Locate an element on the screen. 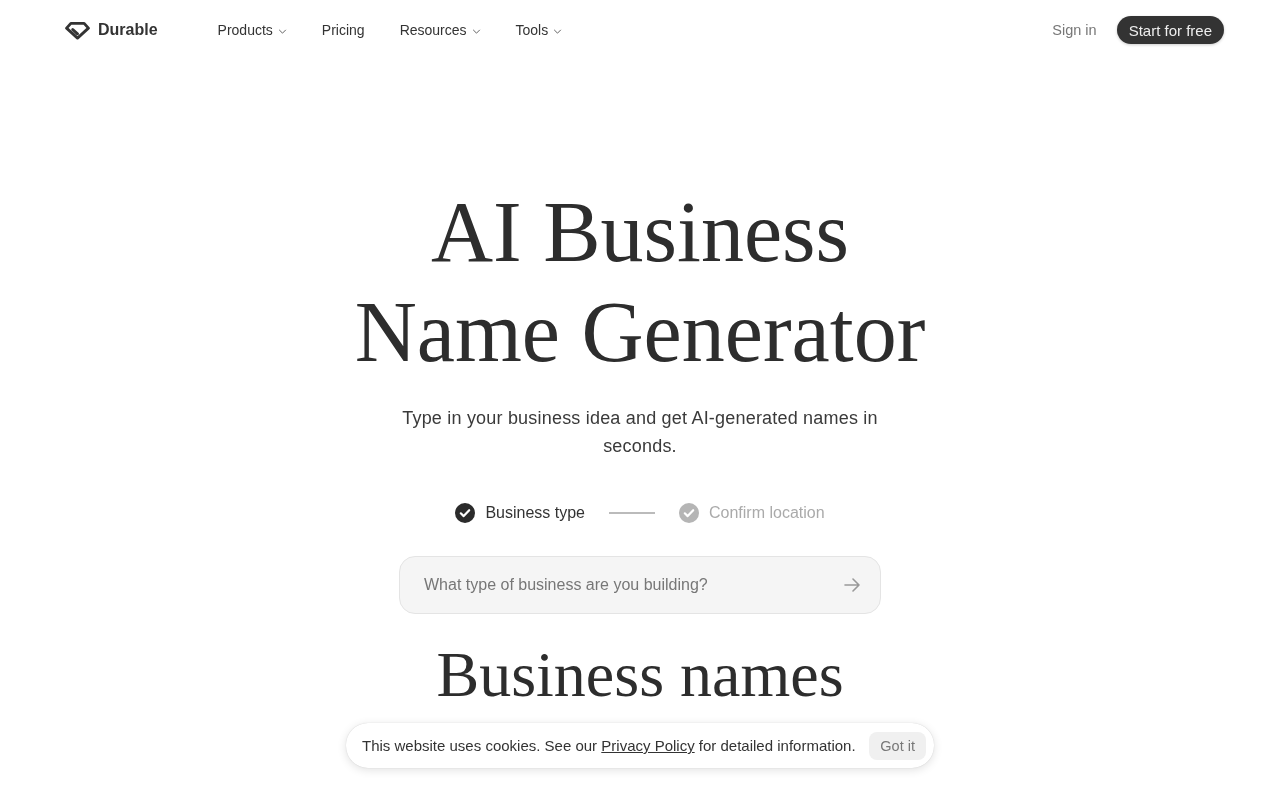 The image size is (1280, 800). nav-link: Resources is located at coordinates (440, 30).